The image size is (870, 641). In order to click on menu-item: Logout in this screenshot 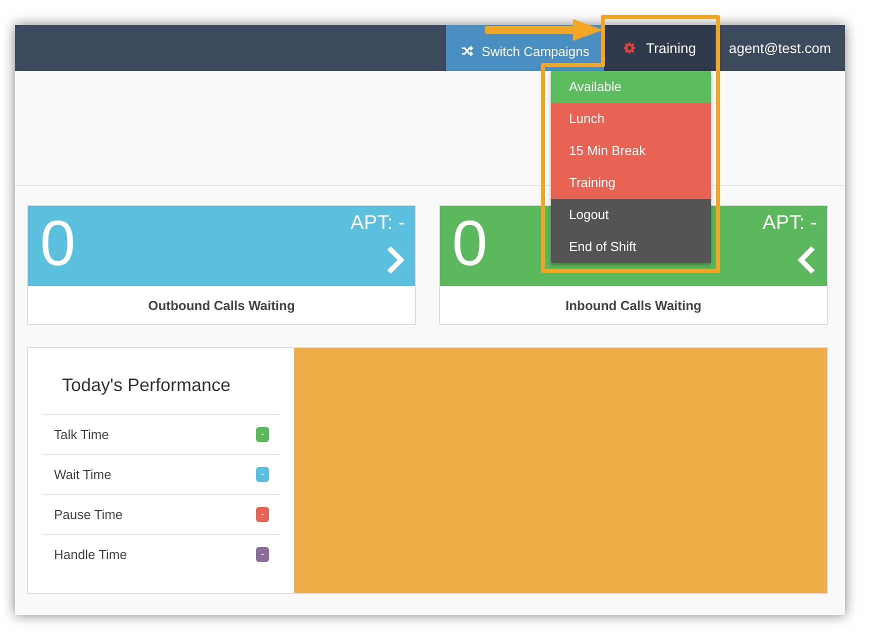, I will do `click(631, 215)`.